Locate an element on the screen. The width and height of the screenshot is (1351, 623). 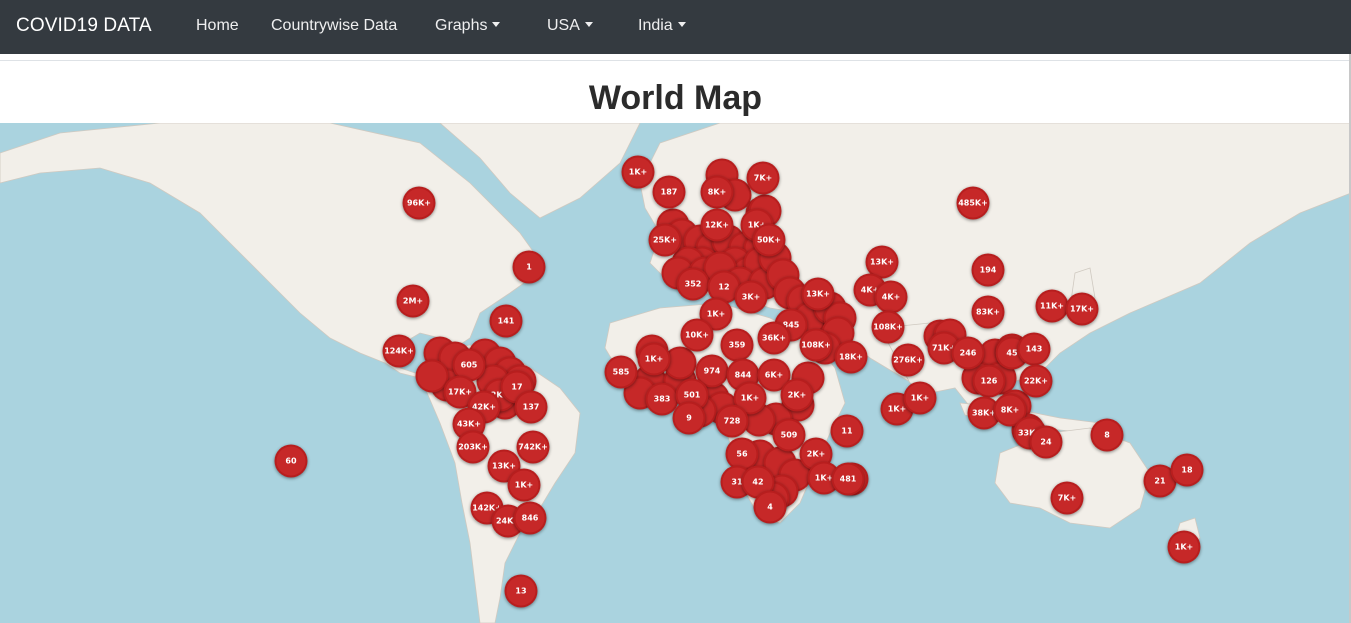
map-case-marker: 8K+ is located at coordinates (717, 192).